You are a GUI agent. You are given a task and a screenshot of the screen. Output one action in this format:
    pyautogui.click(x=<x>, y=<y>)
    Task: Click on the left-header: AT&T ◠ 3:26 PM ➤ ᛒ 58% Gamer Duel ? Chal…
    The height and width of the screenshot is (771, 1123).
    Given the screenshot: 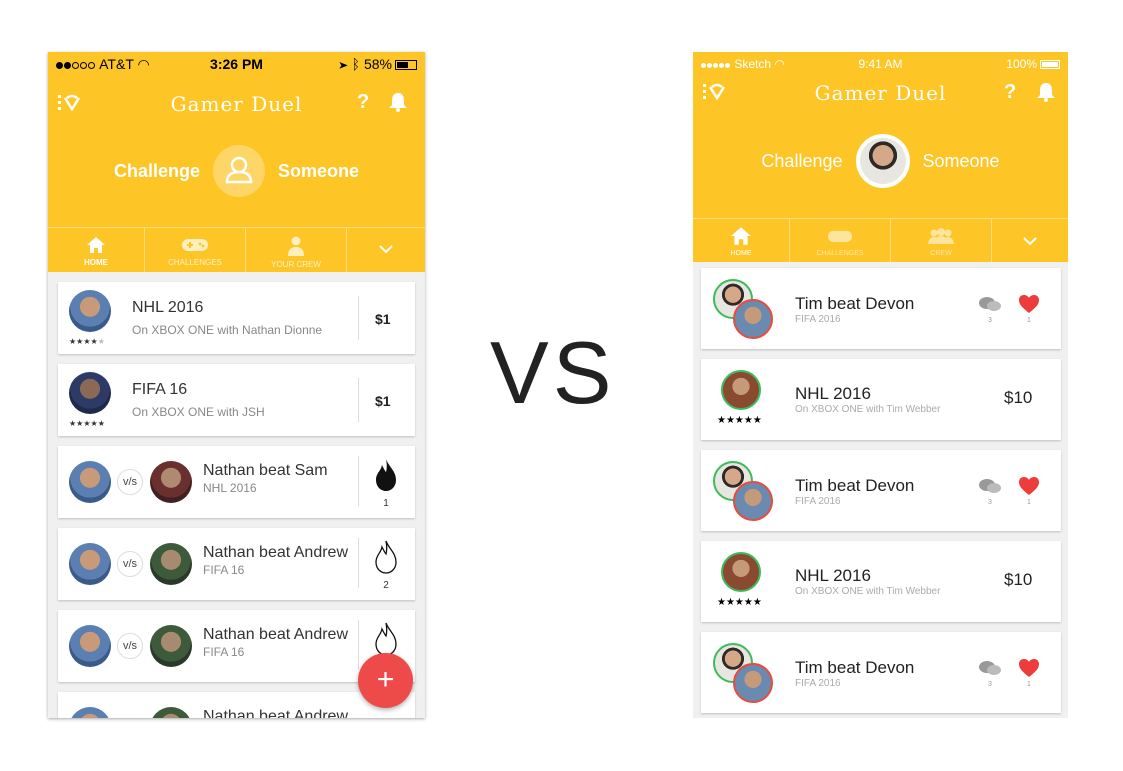 What is the action you would take?
    pyautogui.click(x=236, y=162)
    